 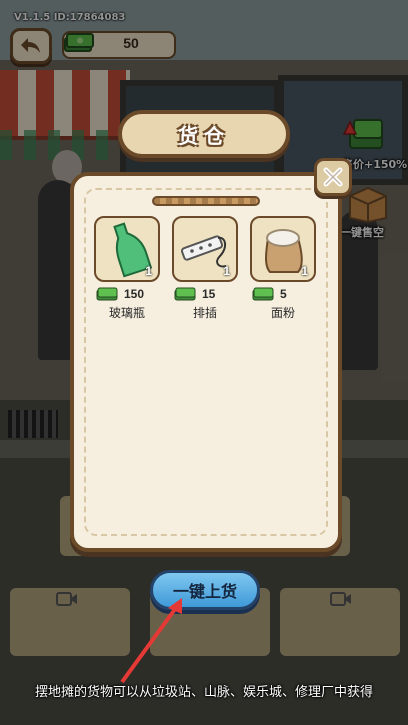 What do you see at coordinates (283, 294) in the screenshot?
I see `item-price: 5` at bounding box center [283, 294].